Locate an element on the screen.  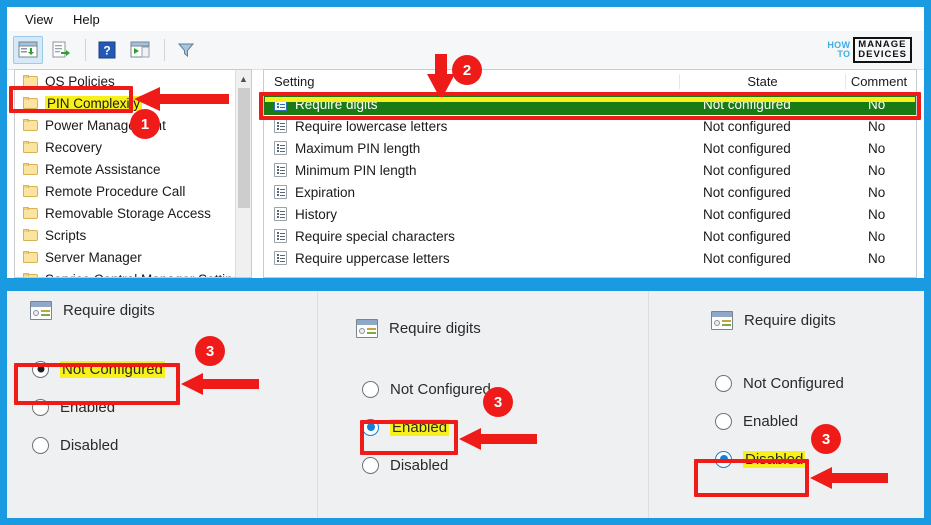
filter-icon is located at coordinates (186, 50).